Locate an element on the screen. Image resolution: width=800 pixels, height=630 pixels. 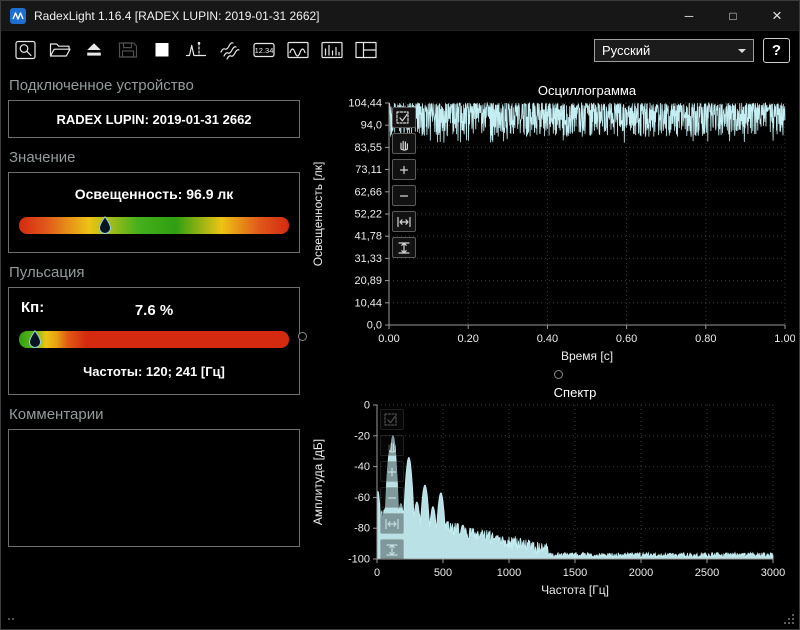
comments-input is located at coordinates (154, 488).